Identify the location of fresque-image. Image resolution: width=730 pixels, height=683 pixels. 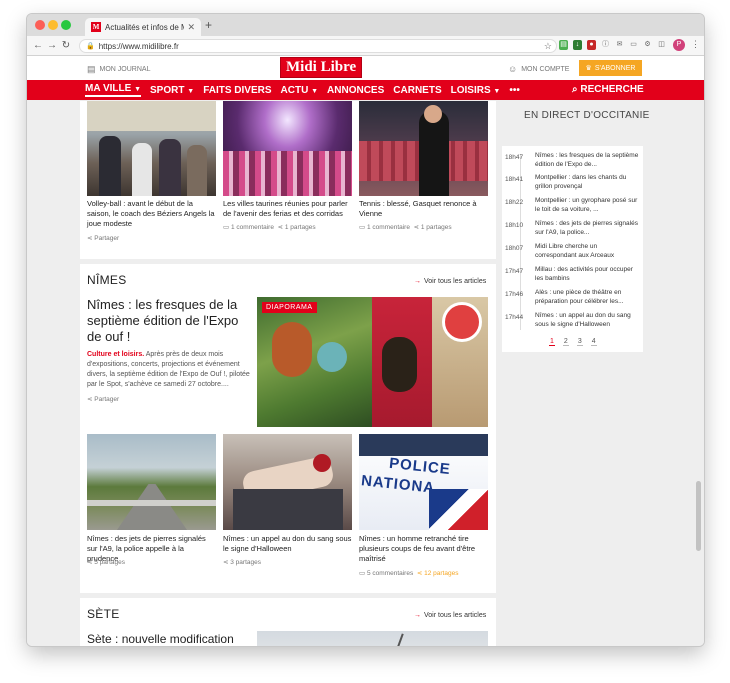
(372, 362).